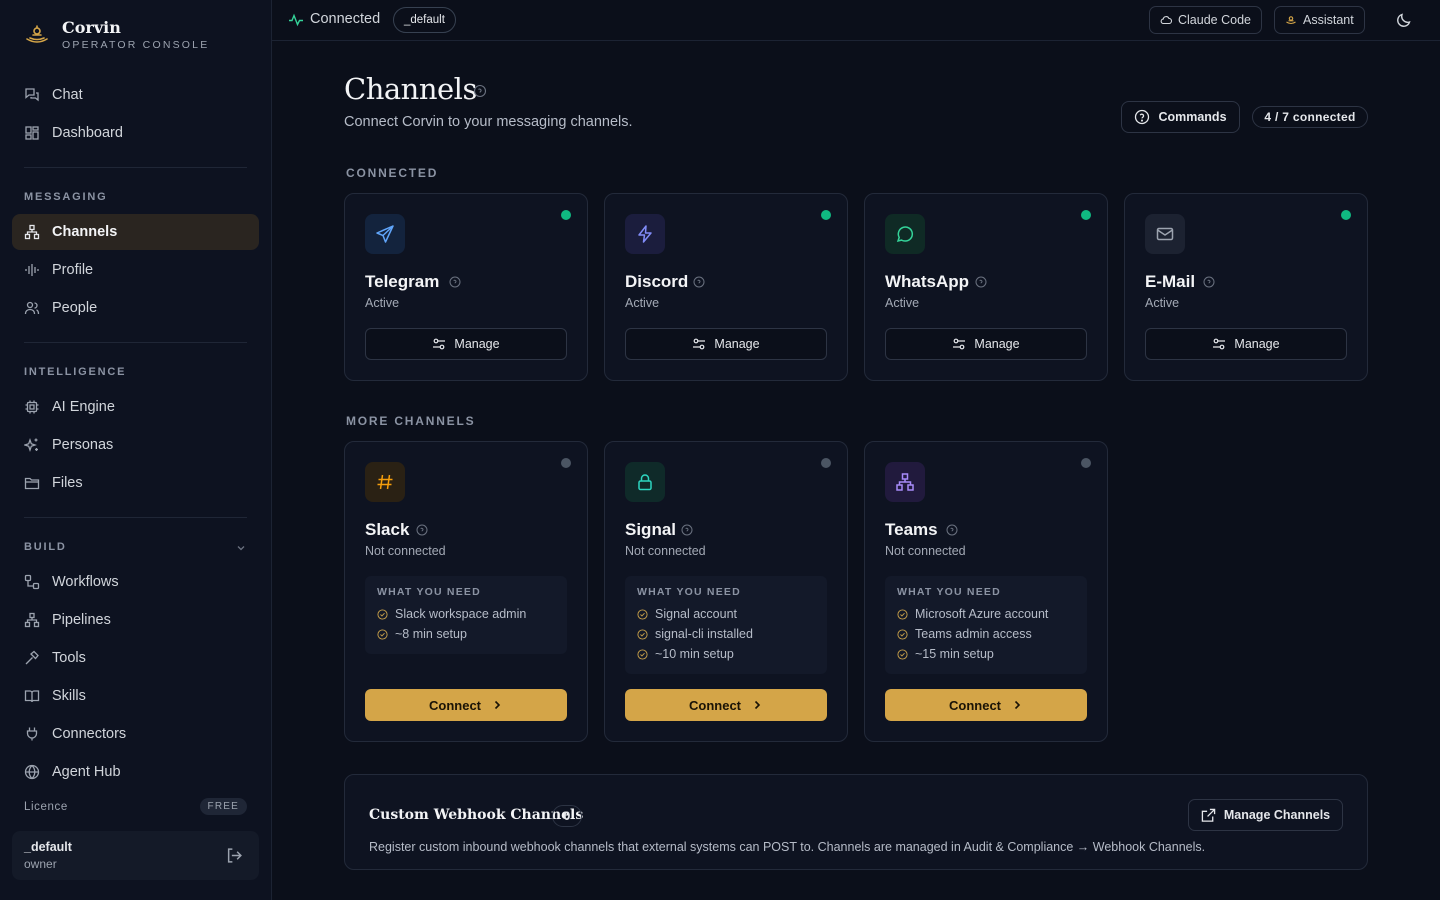 The image size is (1440, 900). I want to click on chevron-down-icon, so click(241, 548).